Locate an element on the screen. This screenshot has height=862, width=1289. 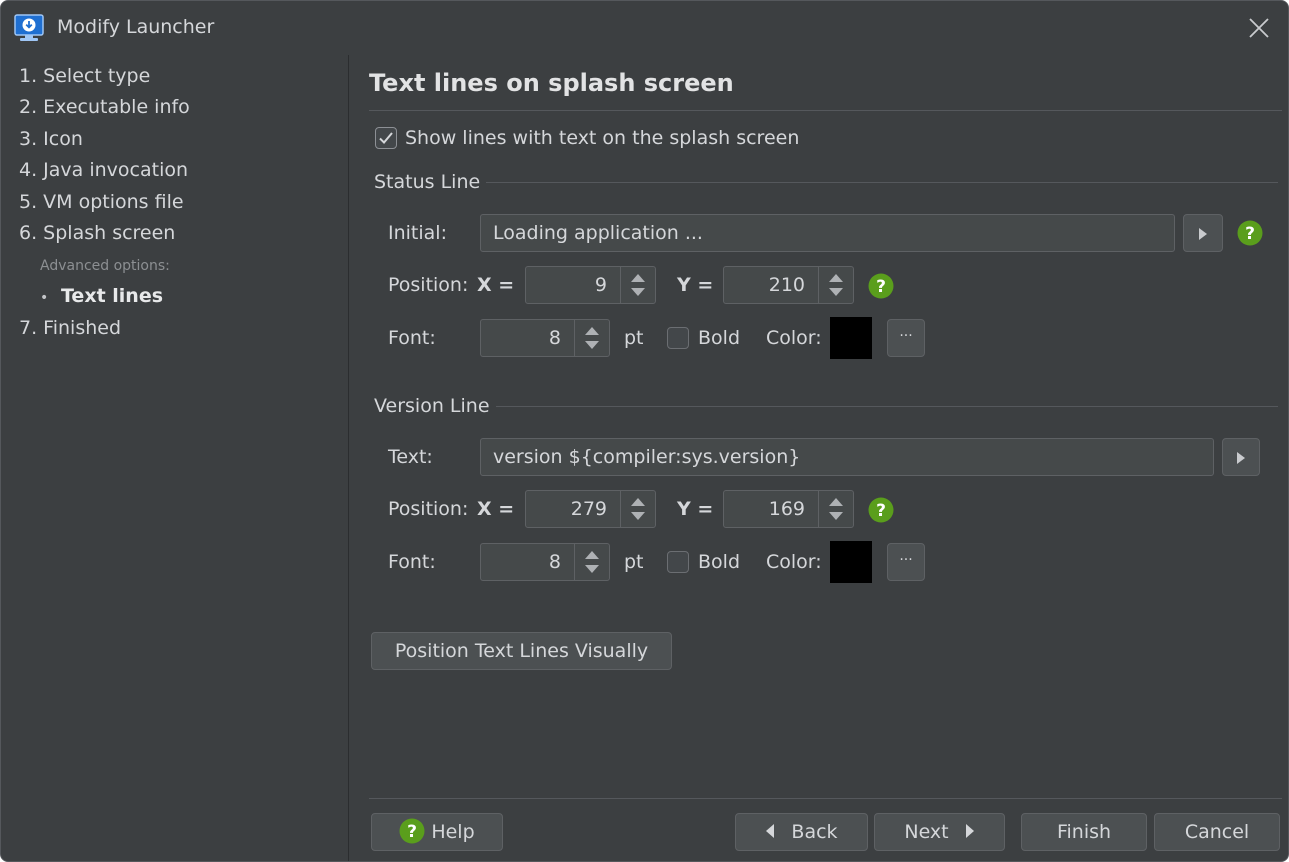
triangle-left-icon is located at coordinates (770, 831).